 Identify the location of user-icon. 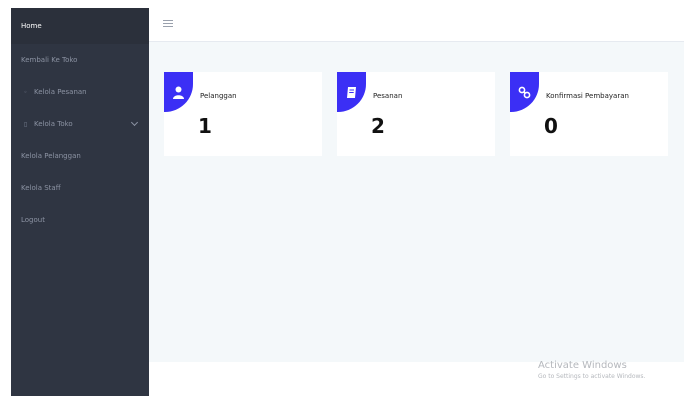
(178, 92).